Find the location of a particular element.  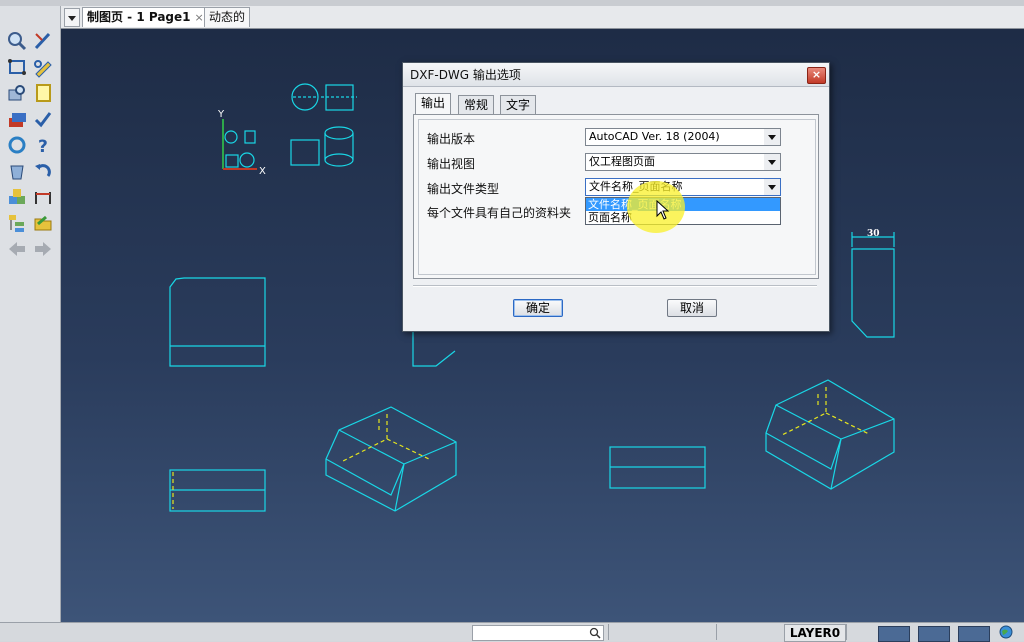

layers-icon is located at coordinates (17, 119).